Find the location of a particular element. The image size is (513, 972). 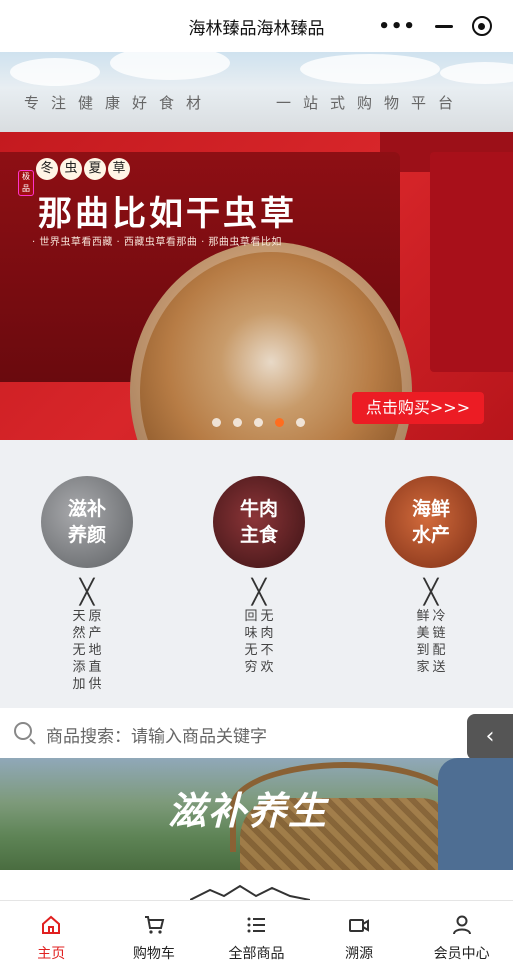

category-image: 滋补 养颜 is located at coordinates (87, 522).